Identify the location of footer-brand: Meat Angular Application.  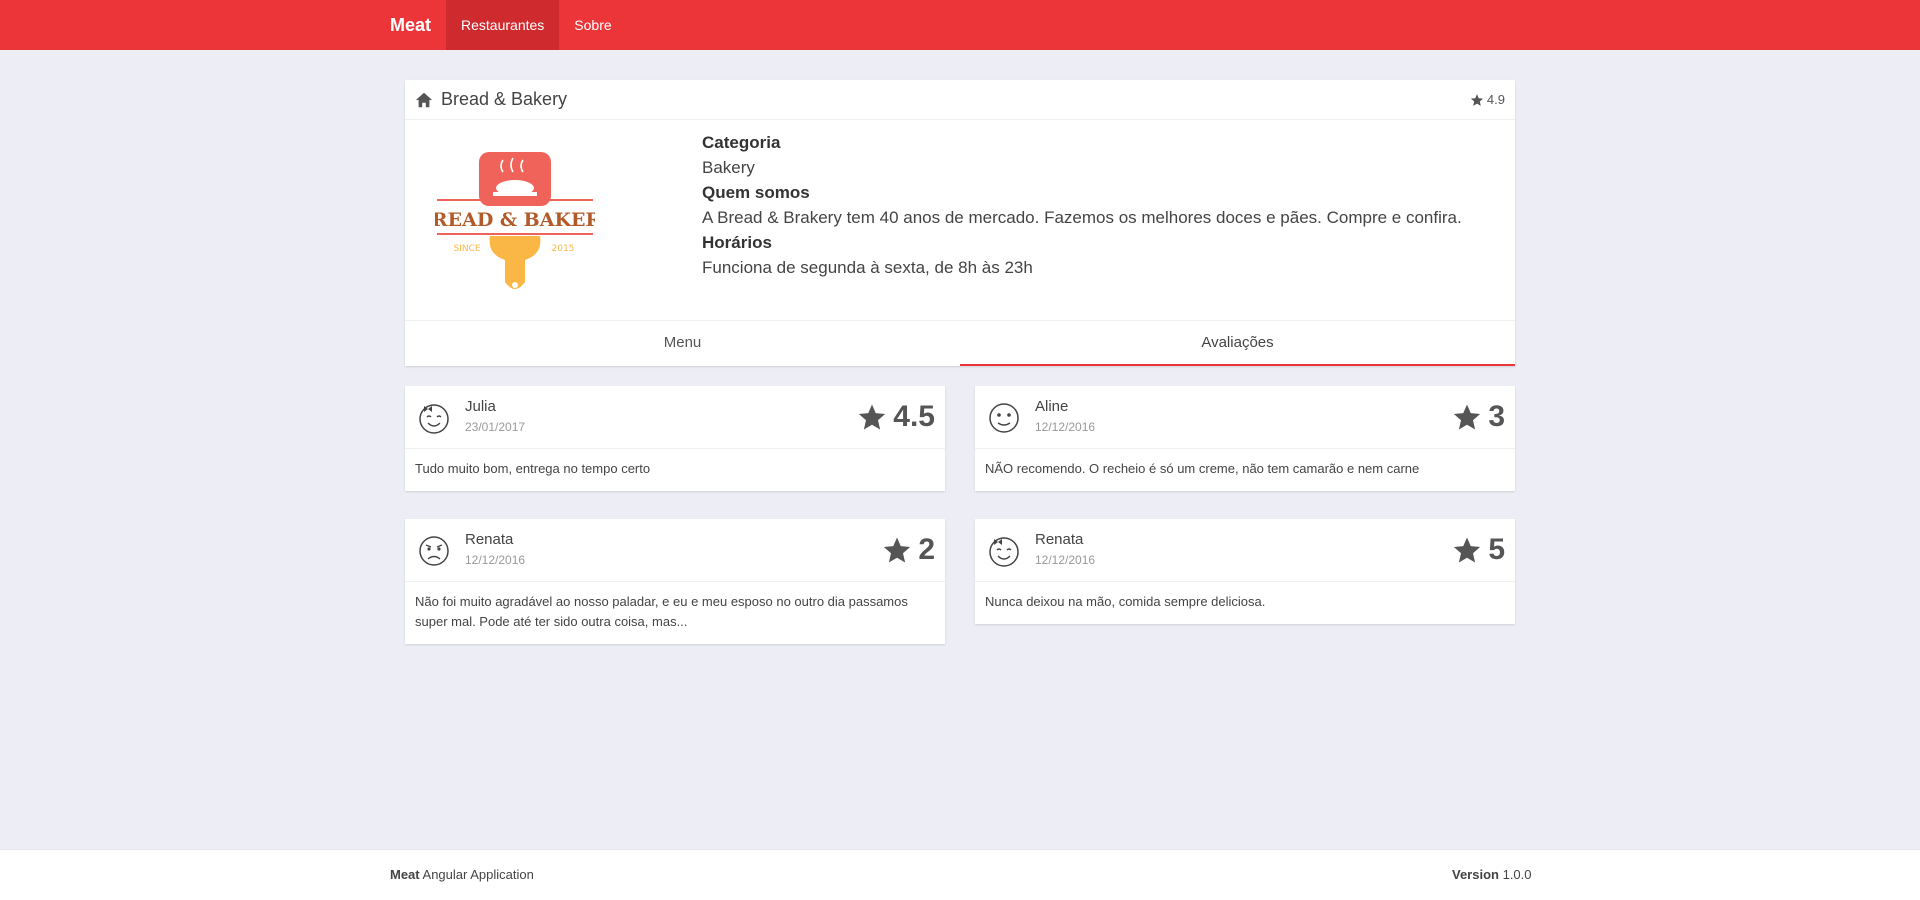
(462, 874).